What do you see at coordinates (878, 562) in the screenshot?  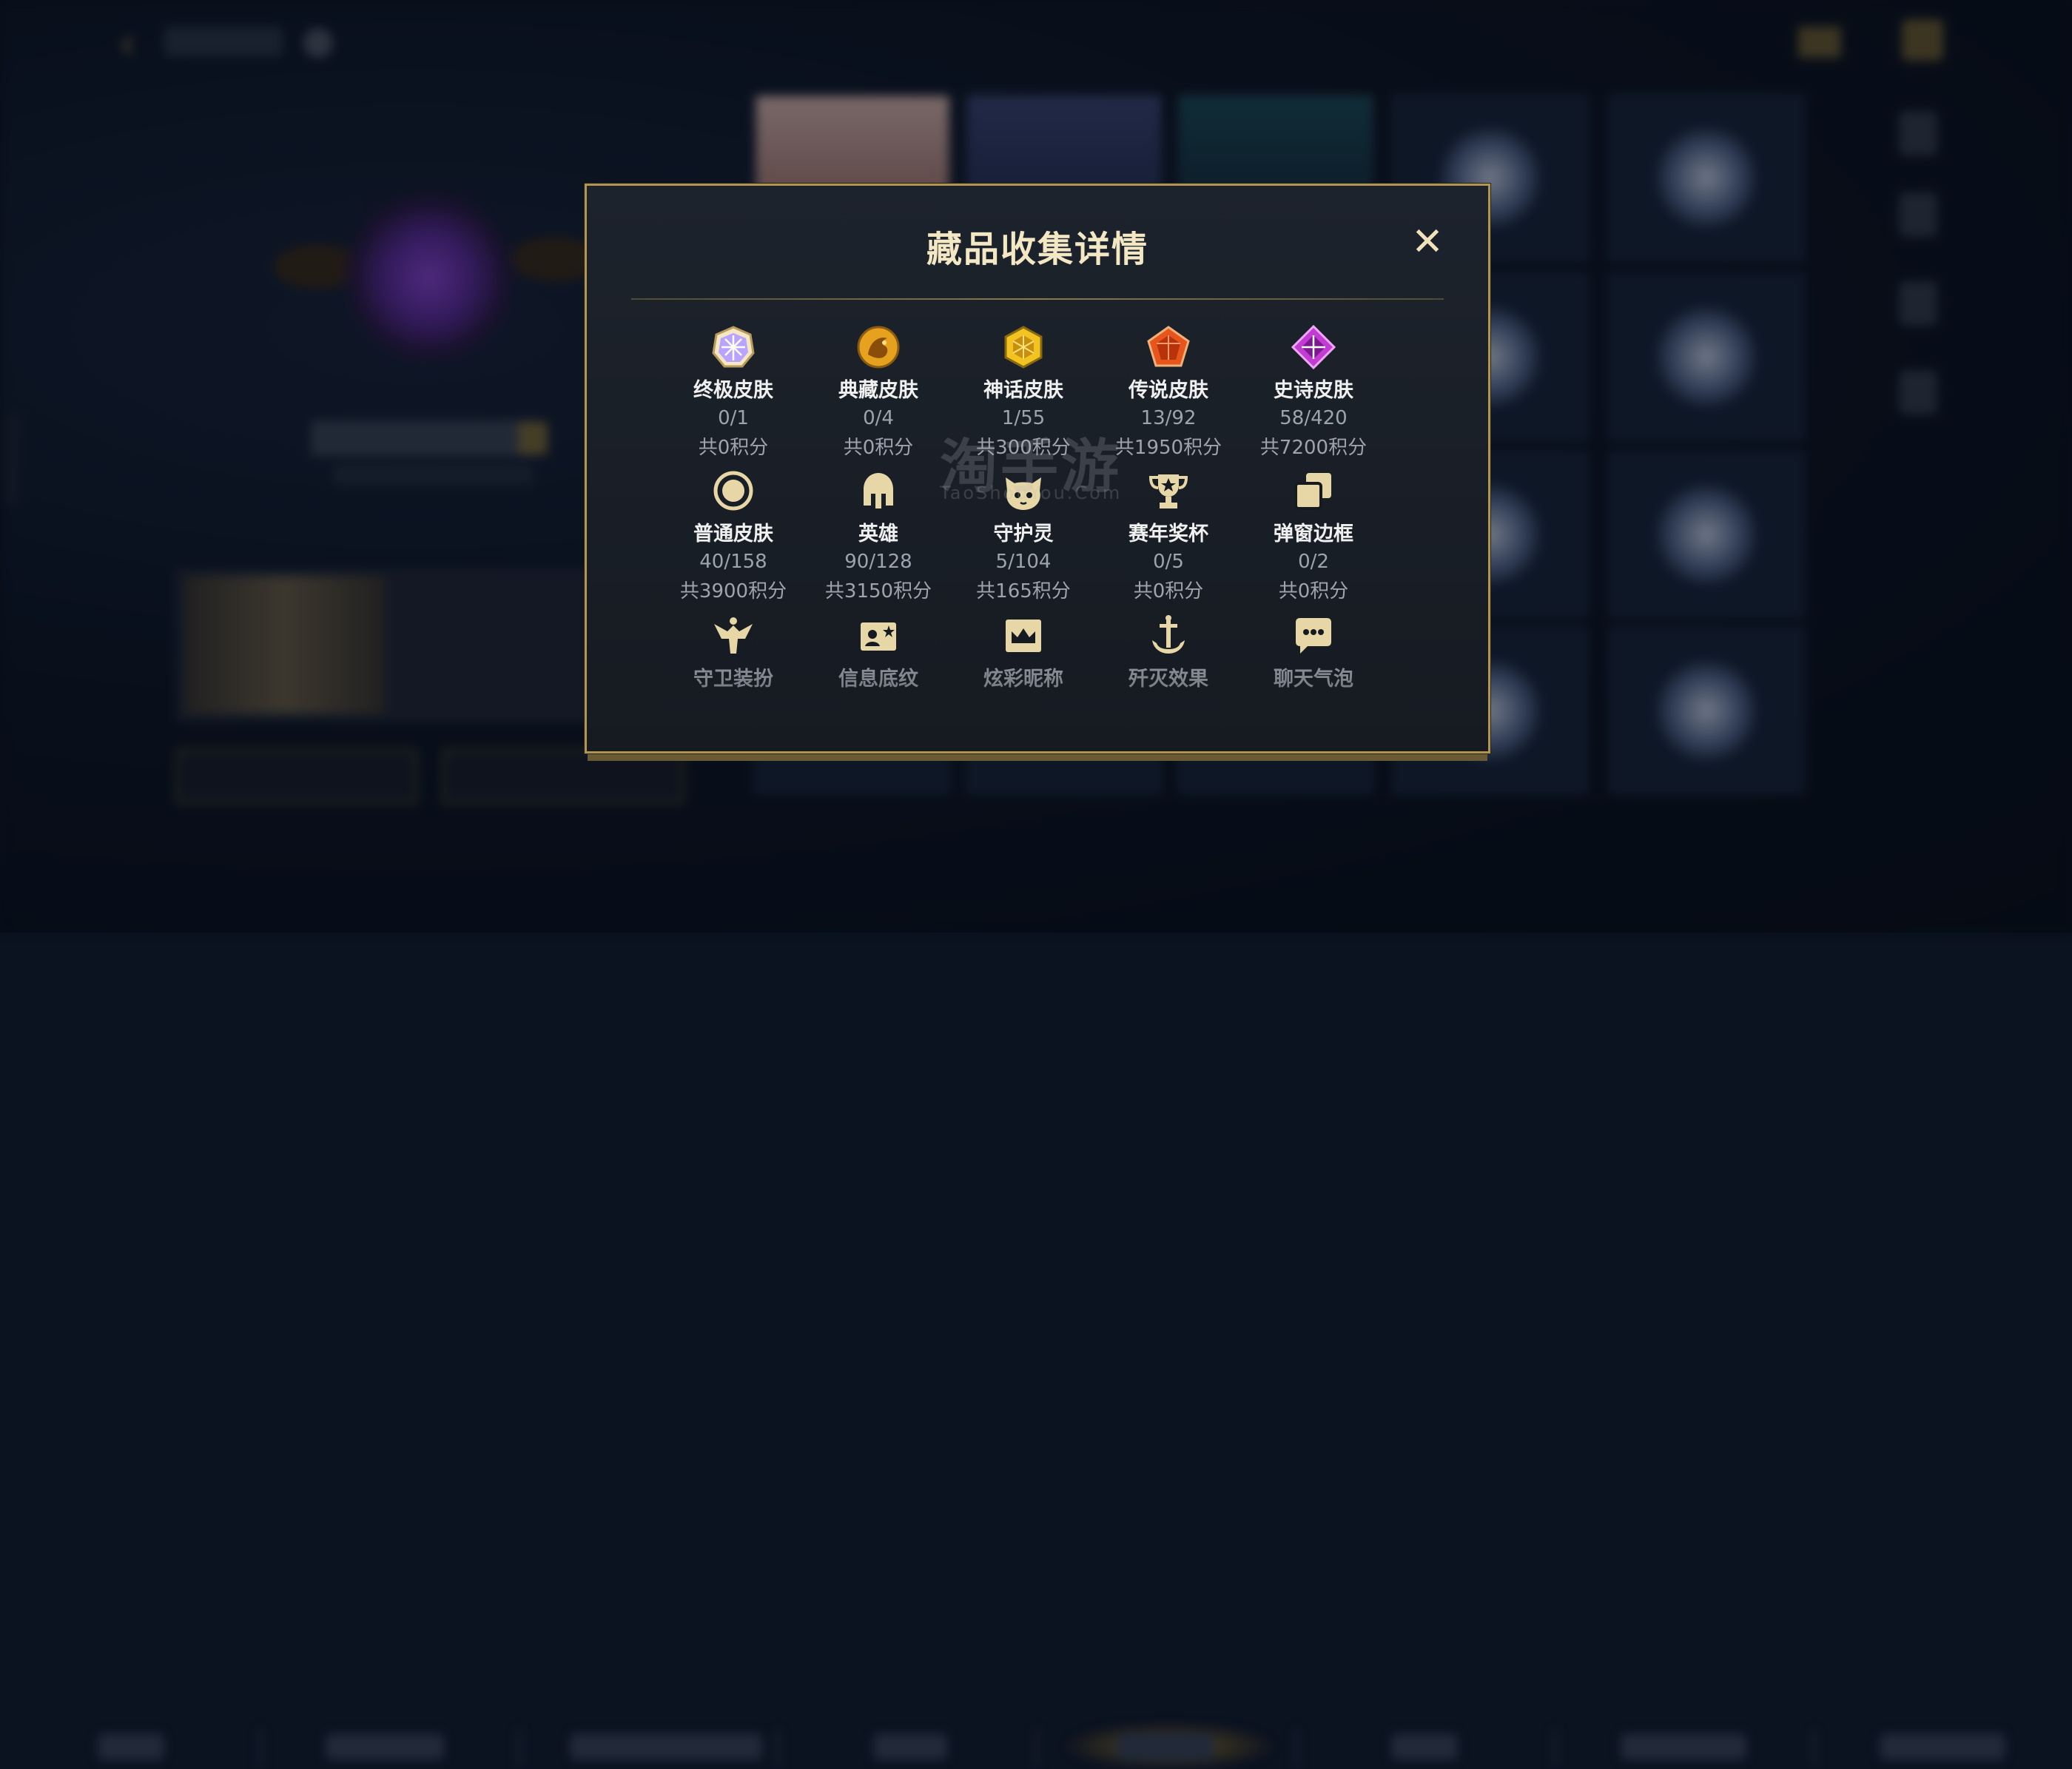 I see `item-count: 90/128` at bounding box center [878, 562].